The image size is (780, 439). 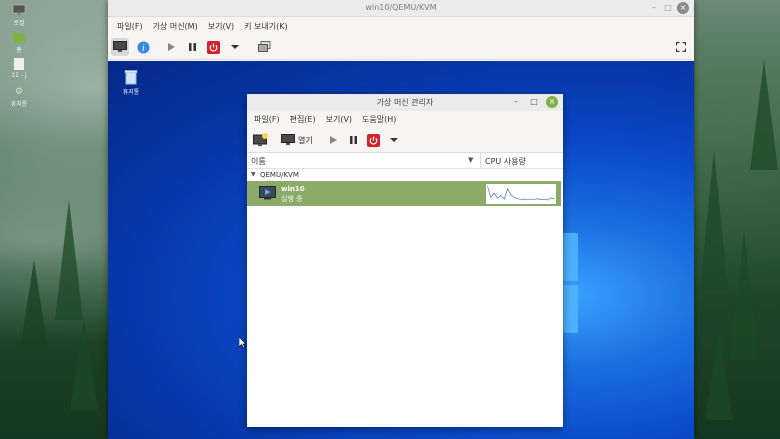 What do you see at coordinates (19, 92) in the screenshot?
I see `trash-icon: ⚙` at bounding box center [19, 92].